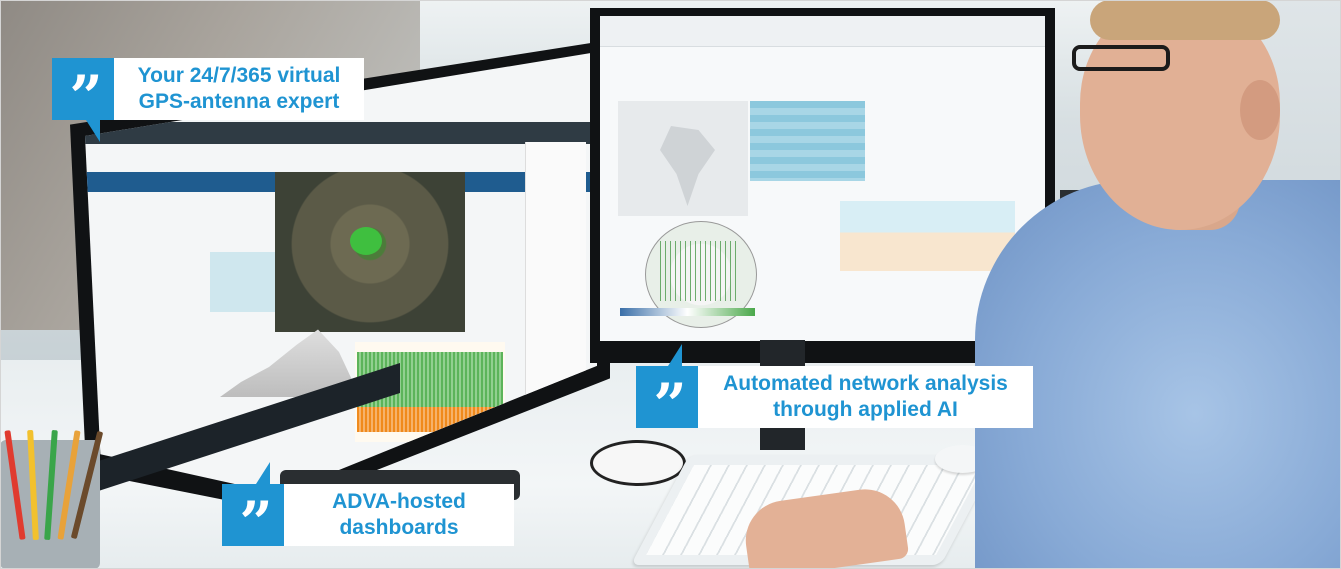  I want to click on callout-line: Automated network analysis, so click(865, 383).